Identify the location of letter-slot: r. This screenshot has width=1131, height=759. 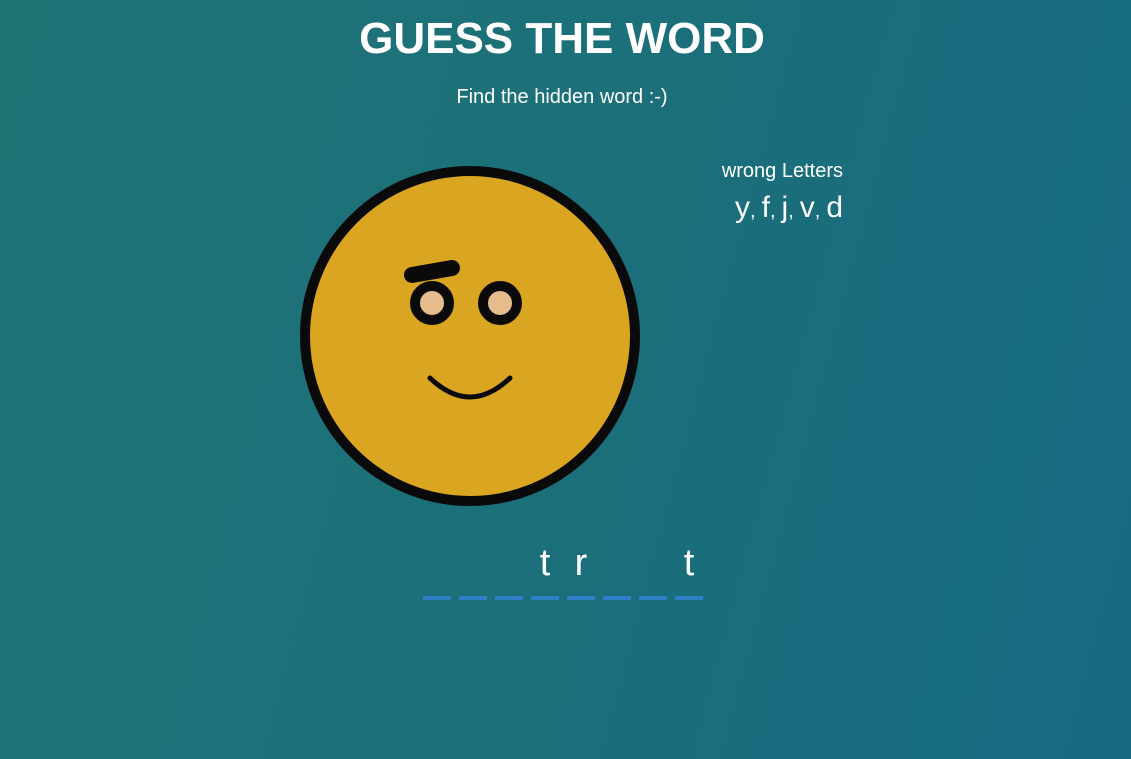
(581, 570).